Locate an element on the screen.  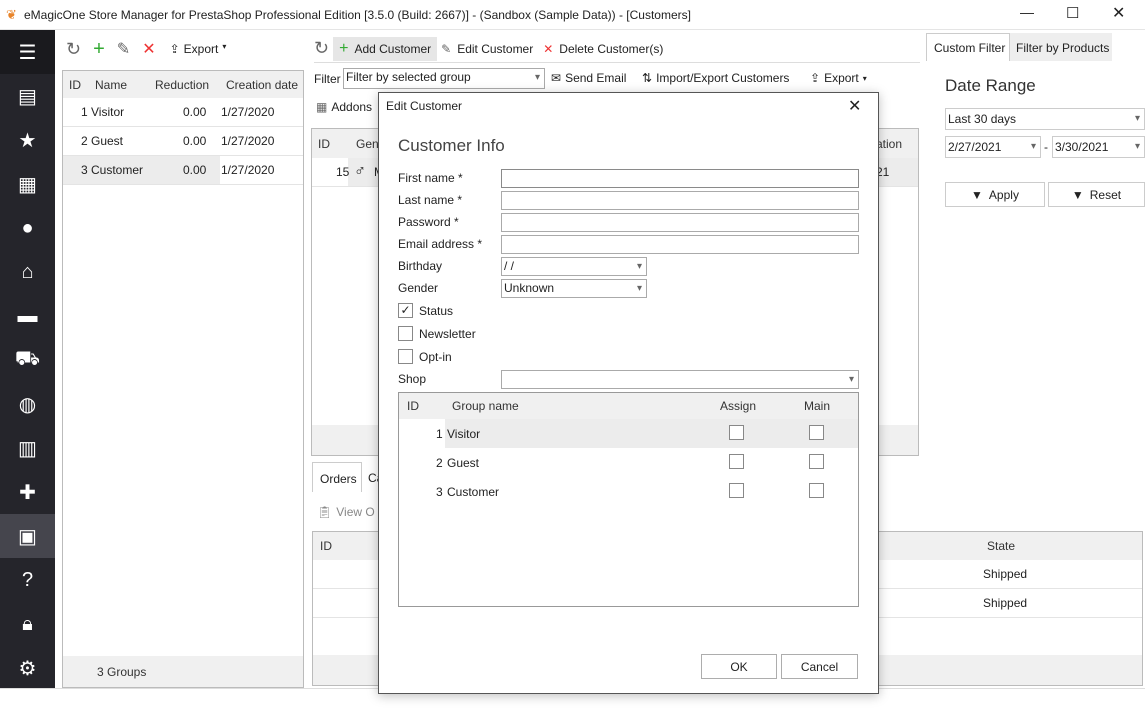
store-icon: ▤ is located at coordinates (27, 96).